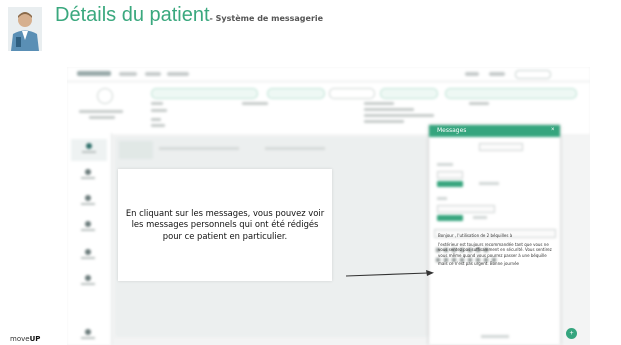  I want to click on patient-avatar, so click(105, 96).